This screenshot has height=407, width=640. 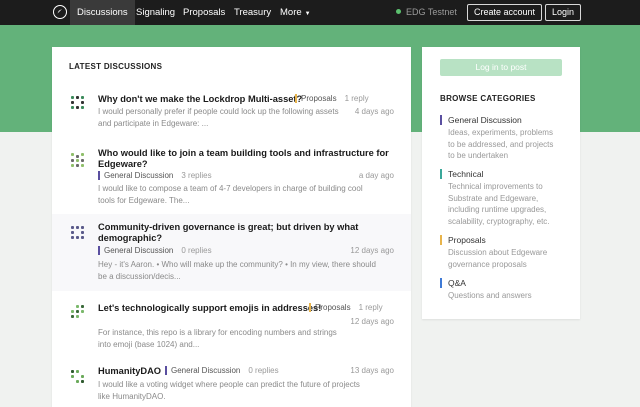 What do you see at coordinates (102, 12) in the screenshot?
I see `tab-discussions: Discussions` at bounding box center [102, 12].